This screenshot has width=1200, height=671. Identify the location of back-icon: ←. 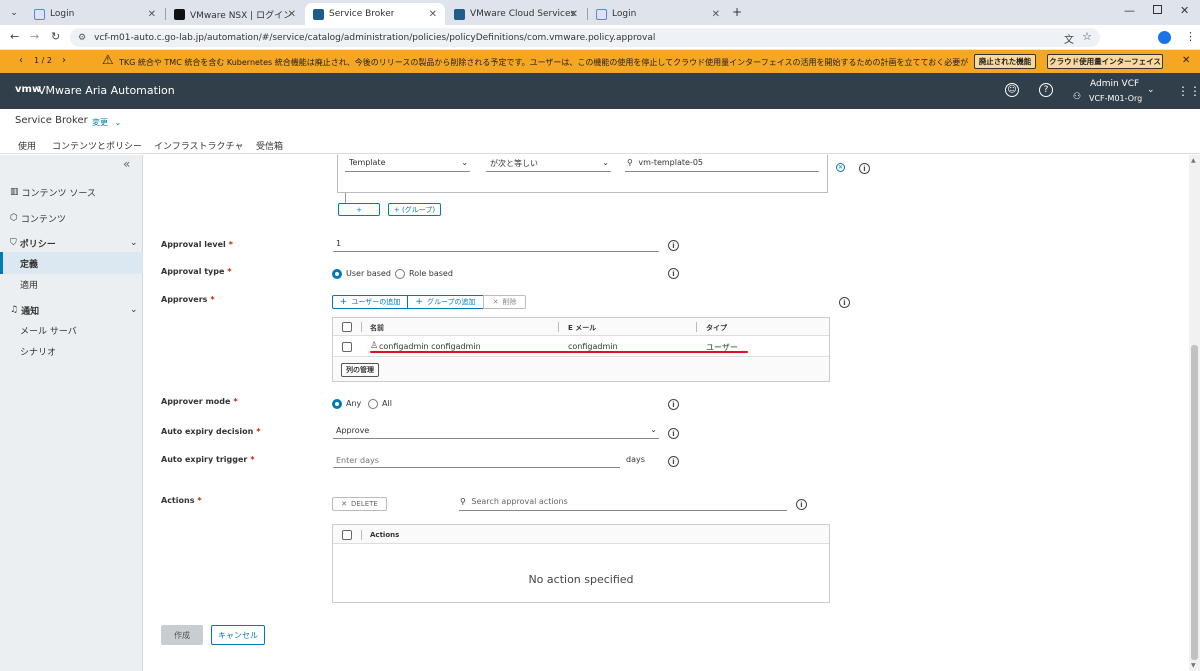
(14, 36).